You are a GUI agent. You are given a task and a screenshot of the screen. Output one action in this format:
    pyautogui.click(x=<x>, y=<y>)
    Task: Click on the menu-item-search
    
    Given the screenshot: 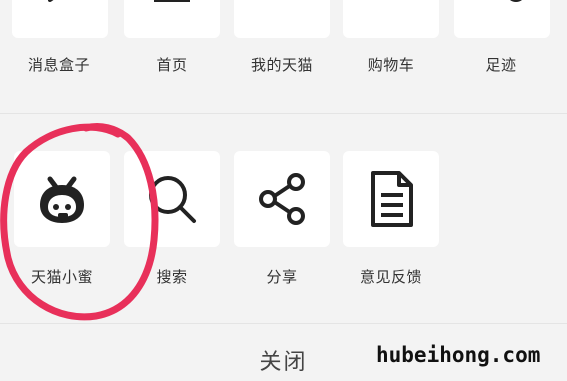 What is the action you would take?
    pyautogui.click(x=172, y=199)
    